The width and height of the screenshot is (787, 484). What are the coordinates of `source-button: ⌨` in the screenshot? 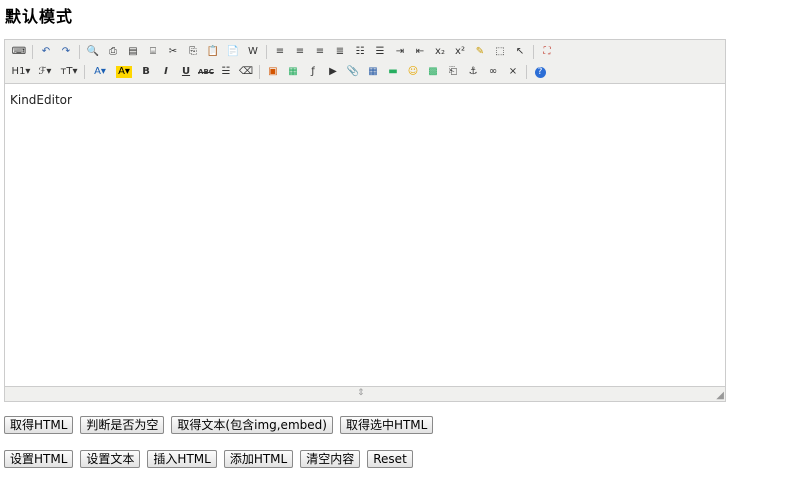 It's located at (19, 52).